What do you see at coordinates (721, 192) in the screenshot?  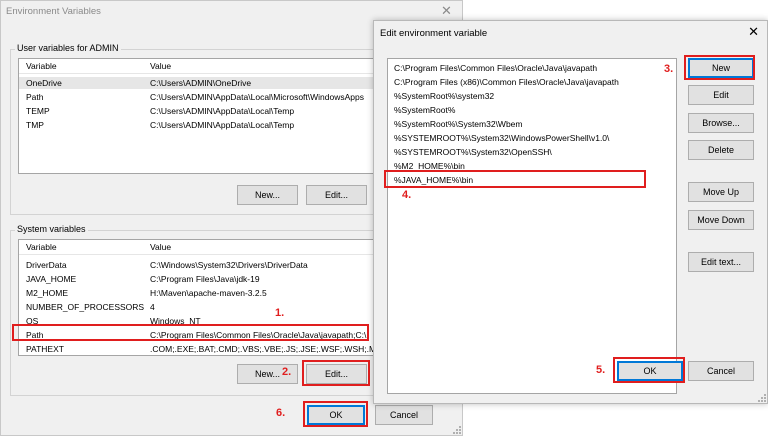 I see `move-up-button: Move Up` at bounding box center [721, 192].